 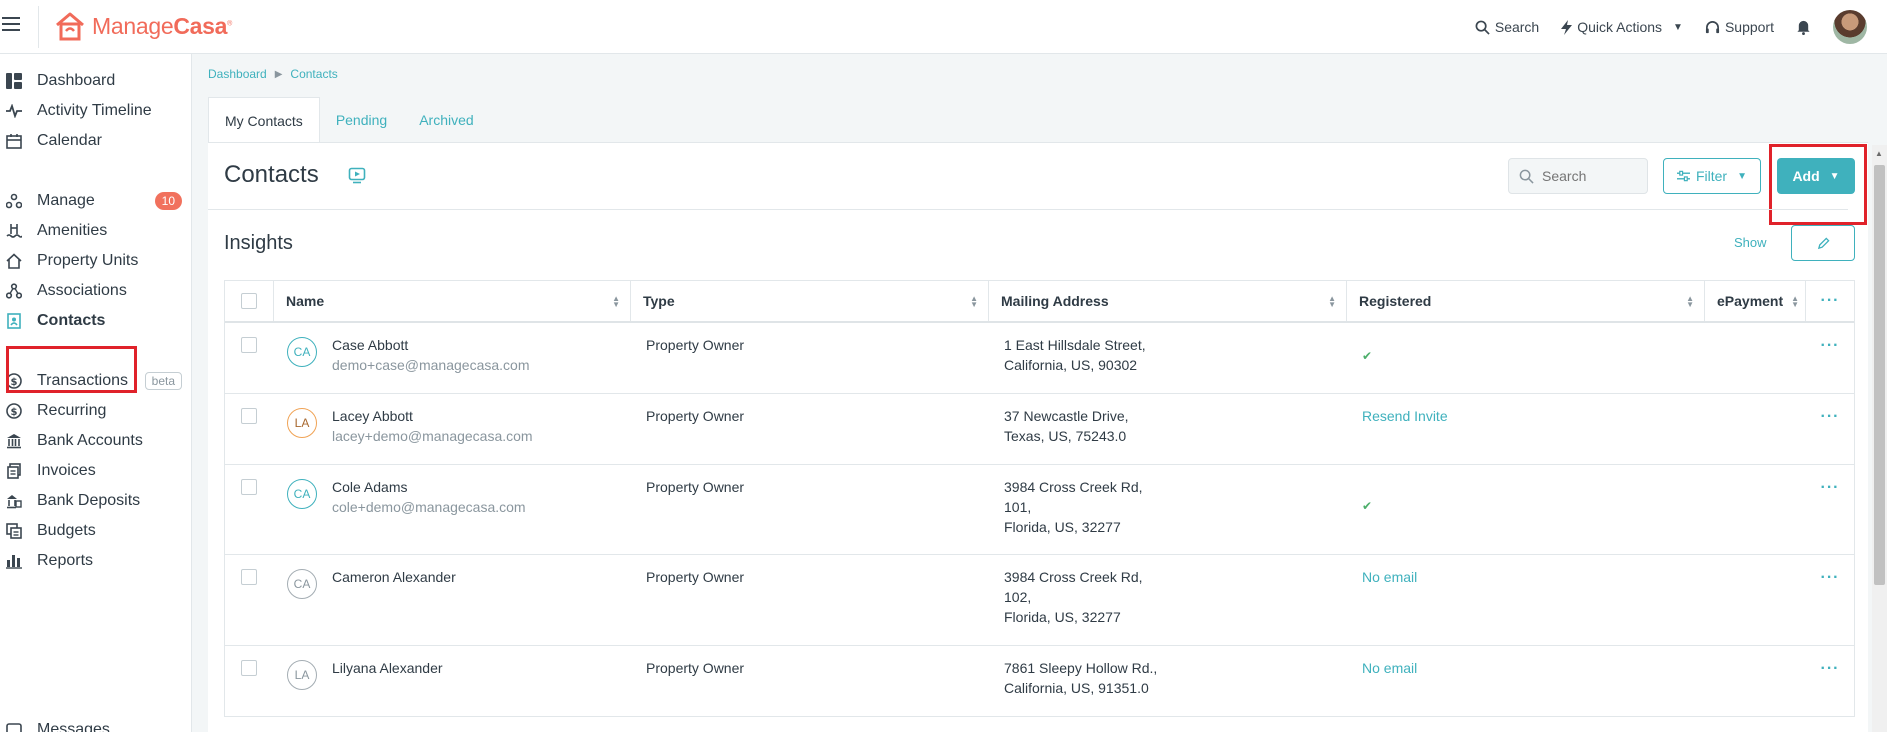 What do you see at coordinates (72, 230) in the screenshot?
I see `sidebar-item-label: Amenities` at bounding box center [72, 230].